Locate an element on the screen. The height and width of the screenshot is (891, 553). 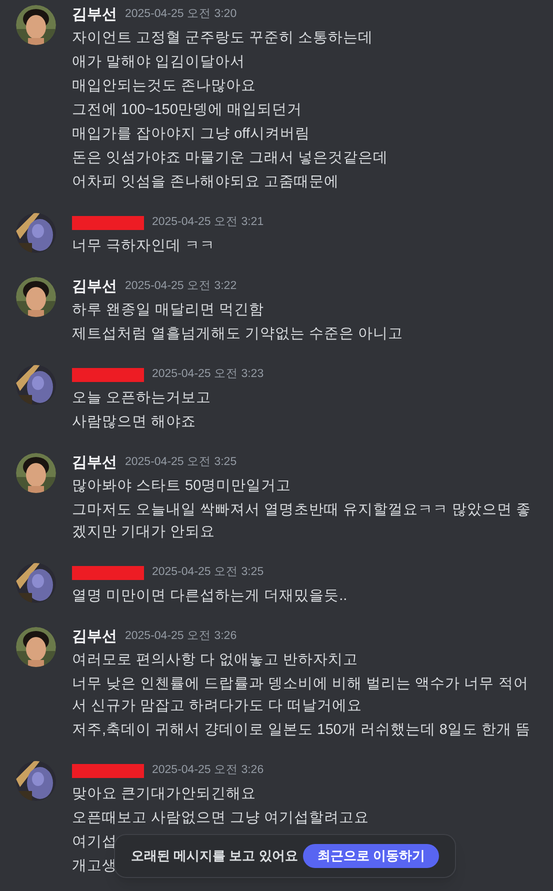
message-text: 어차피 잇섬을 존나해야되요 고줌때문에 is located at coordinates (206, 182).